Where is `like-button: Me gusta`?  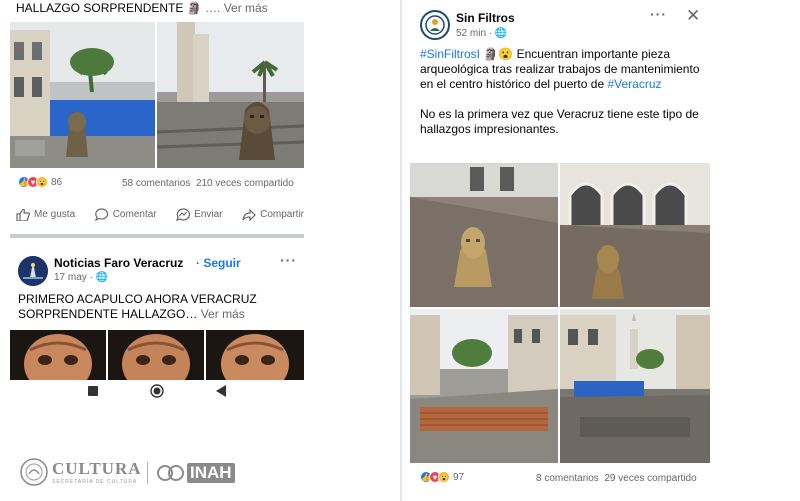
like-button: Me gusta is located at coordinates (45, 214).